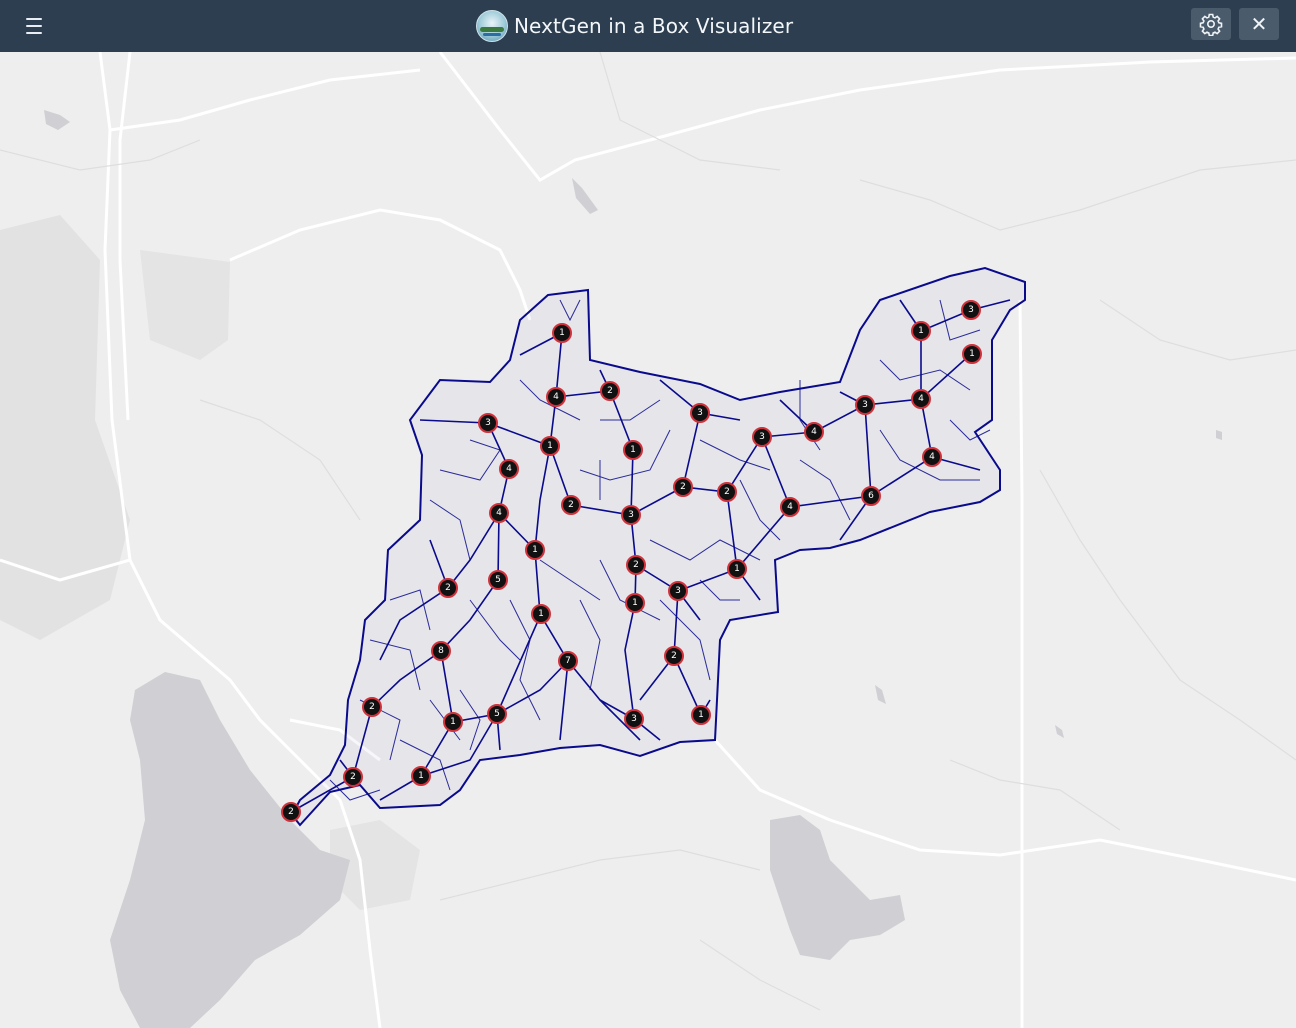 This screenshot has height=1028, width=1296. I want to click on hamburger-menu-icon, so click(34, 26).